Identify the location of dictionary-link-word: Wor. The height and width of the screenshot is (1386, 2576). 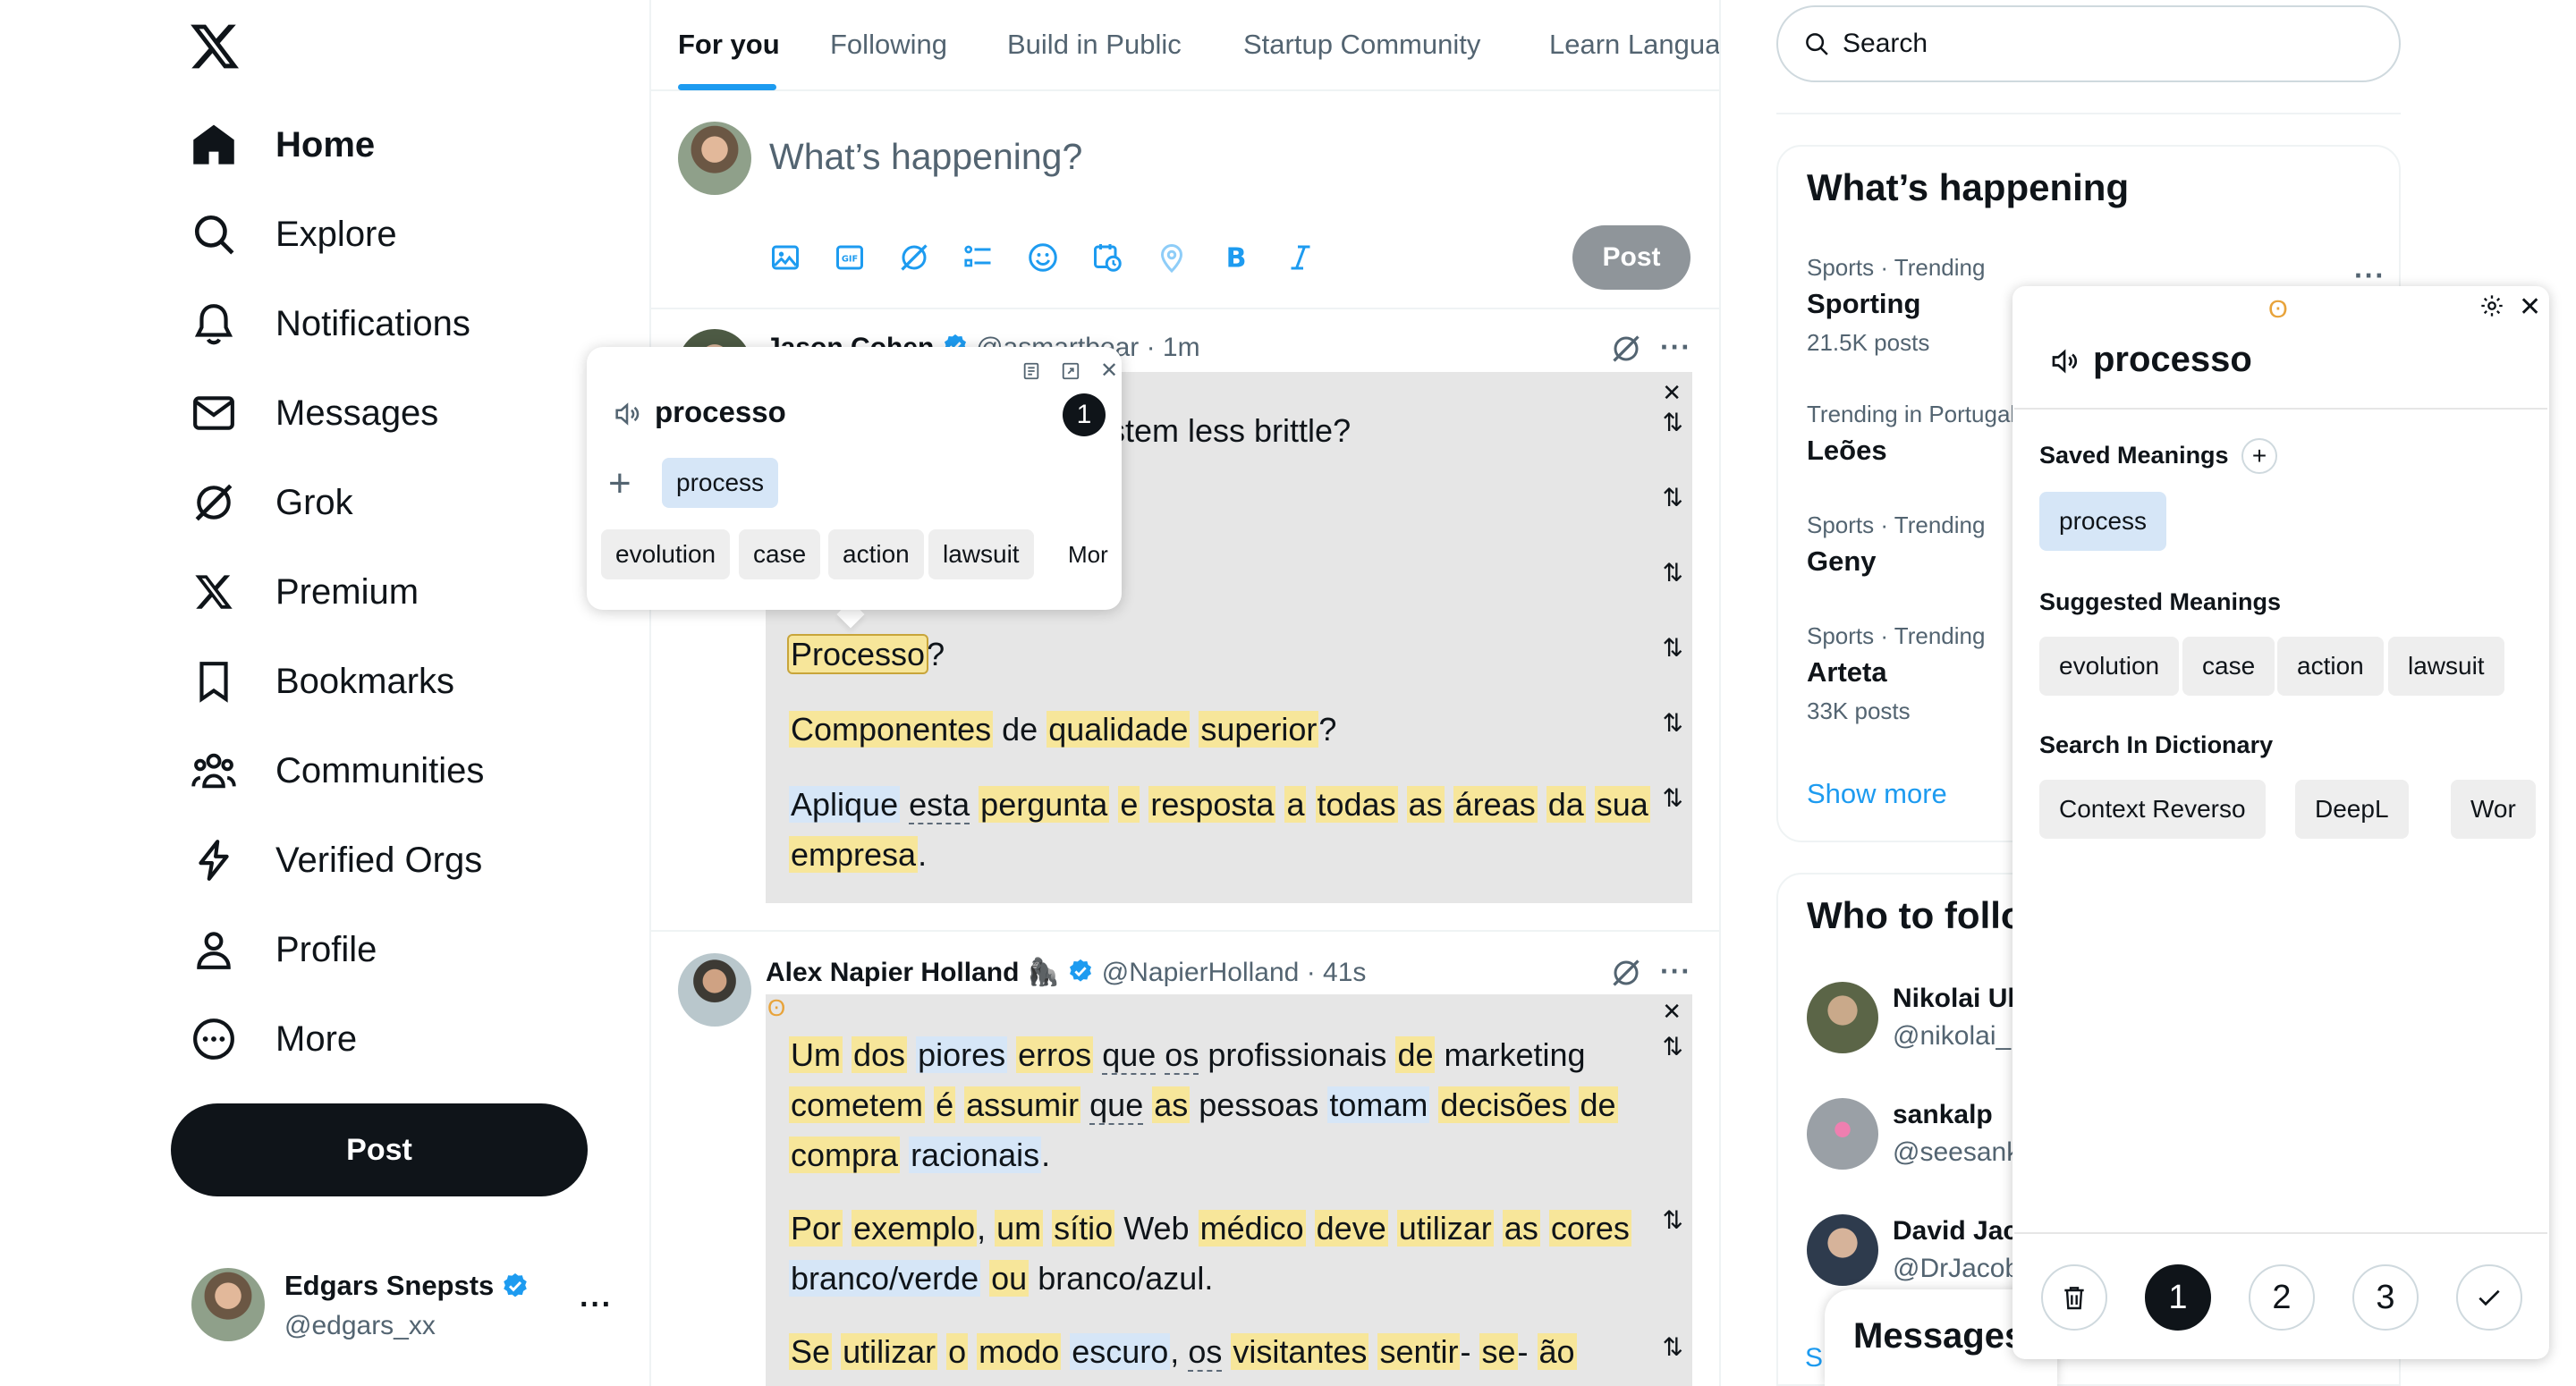
(2493, 809).